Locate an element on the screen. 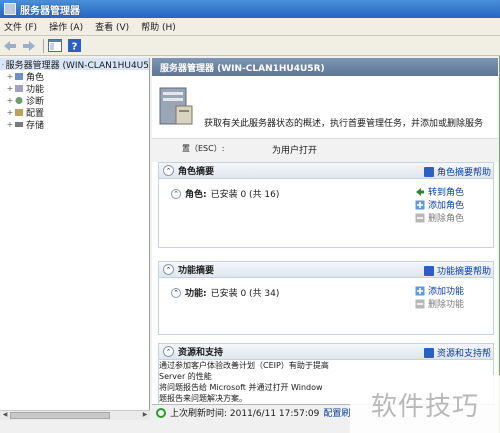 The height and width of the screenshot is (433, 500). menu-action: 操作 (A) is located at coordinates (68, 26).